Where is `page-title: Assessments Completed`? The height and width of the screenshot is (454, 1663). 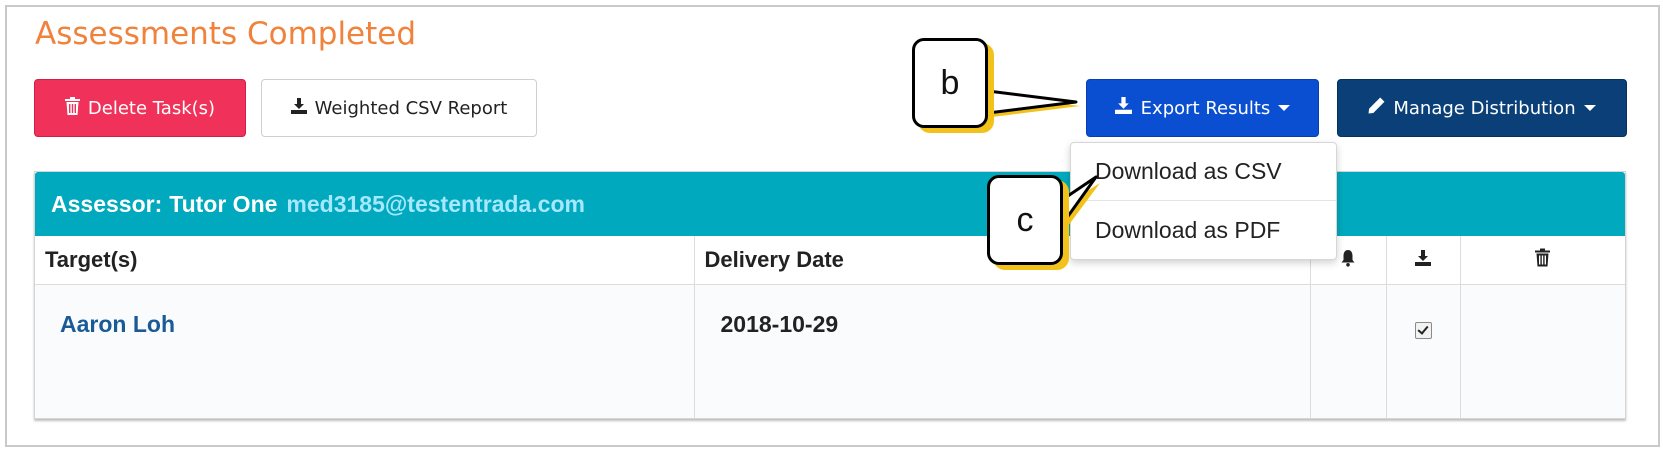 page-title: Assessments Completed is located at coordinates (226, 34).